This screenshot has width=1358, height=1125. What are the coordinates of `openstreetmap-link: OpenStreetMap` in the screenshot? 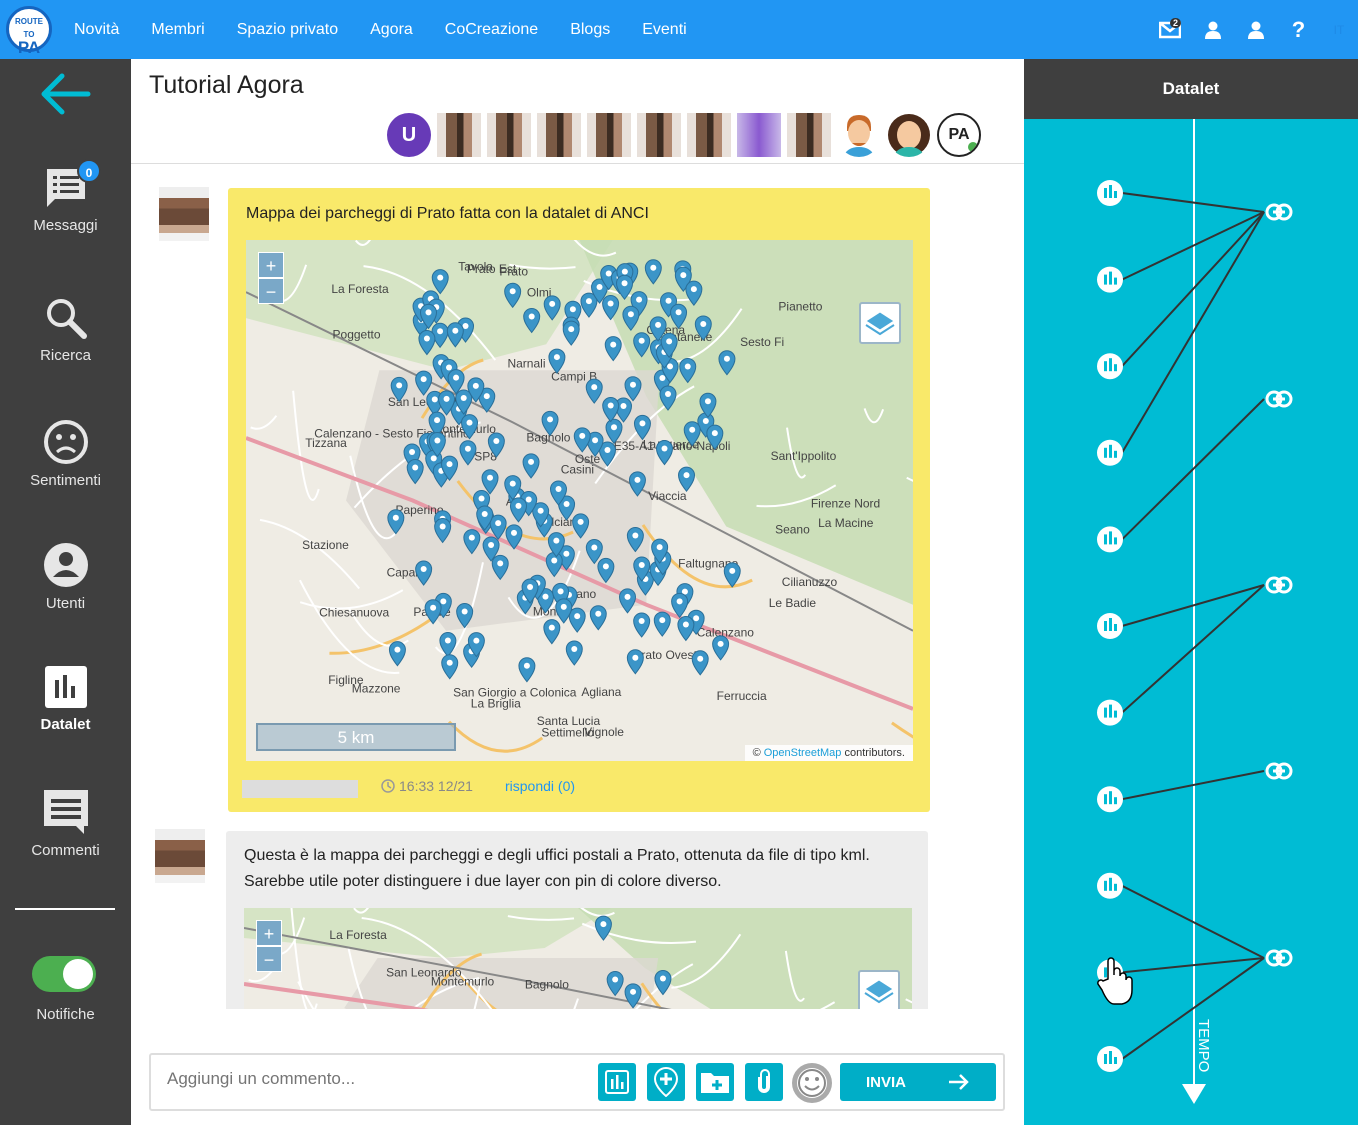 It's located at (803, 753).